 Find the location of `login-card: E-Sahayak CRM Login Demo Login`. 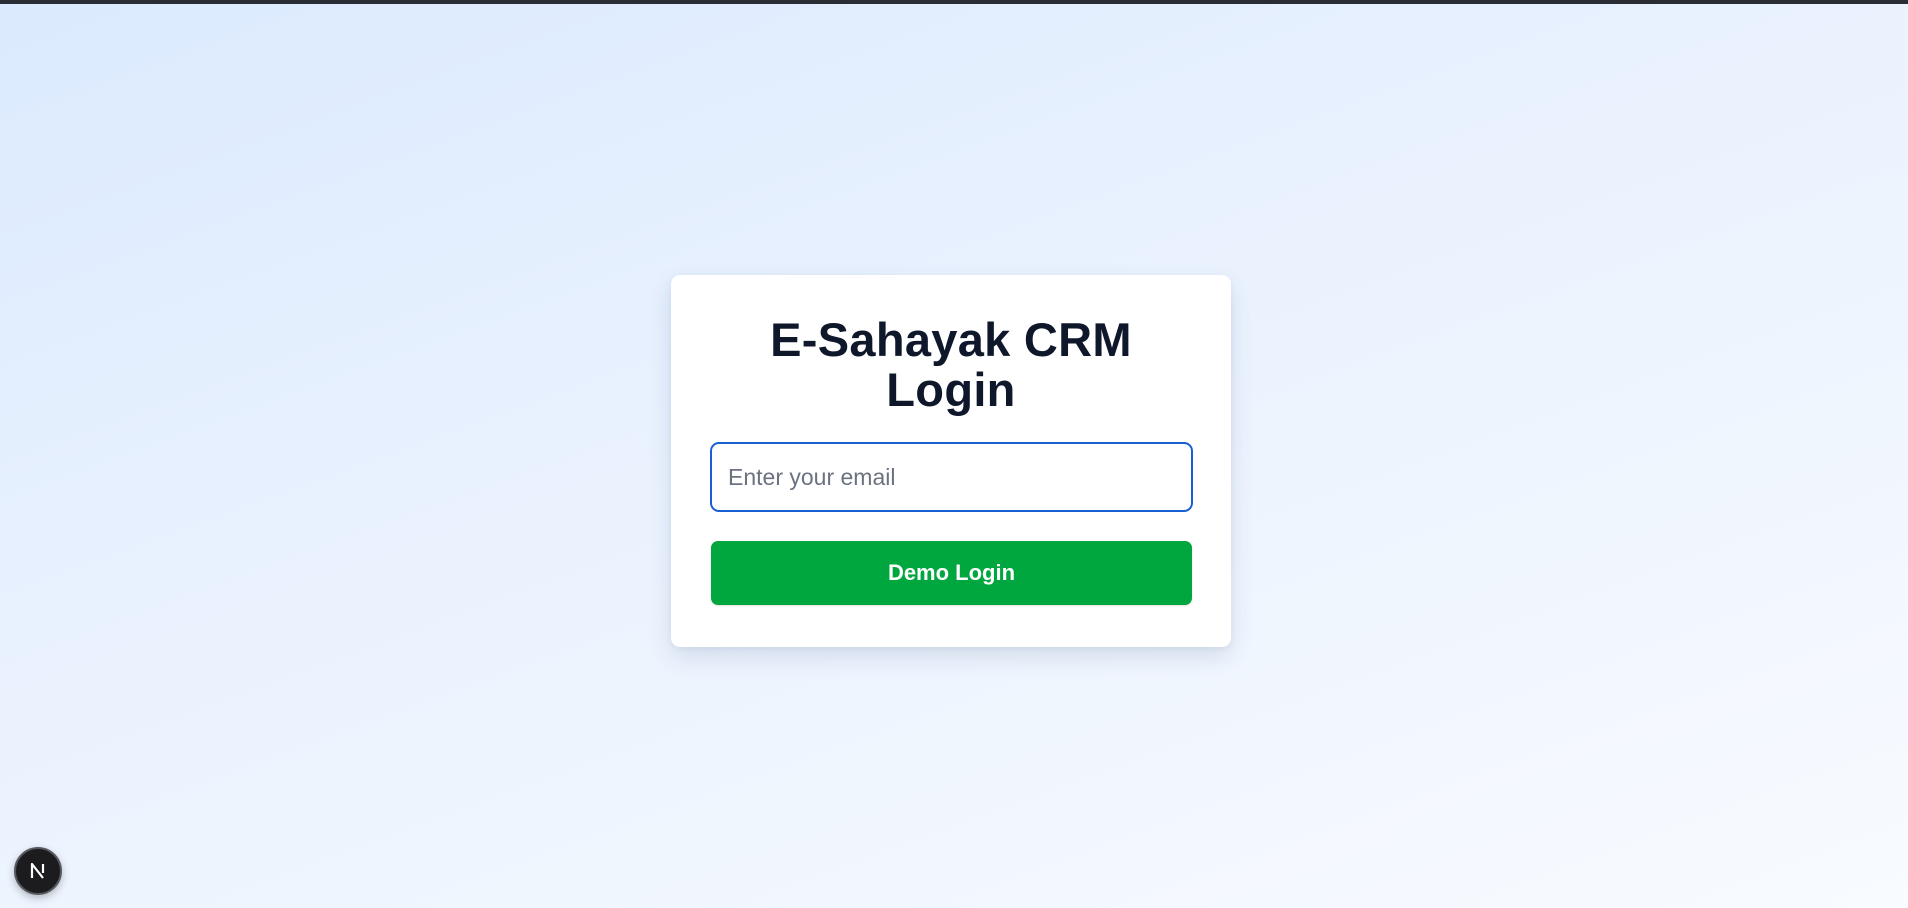

login-card: E-Sahayak CRM Login Demo Login is located at coordinates (951, 461).